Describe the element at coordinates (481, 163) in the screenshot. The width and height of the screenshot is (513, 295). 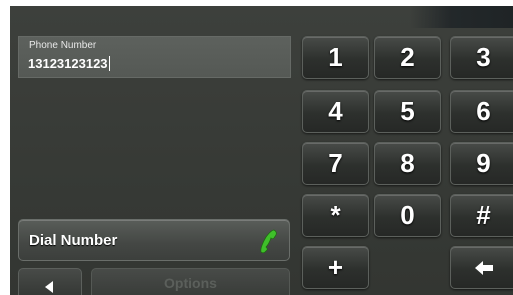
I see `key-9: 9` at that location.